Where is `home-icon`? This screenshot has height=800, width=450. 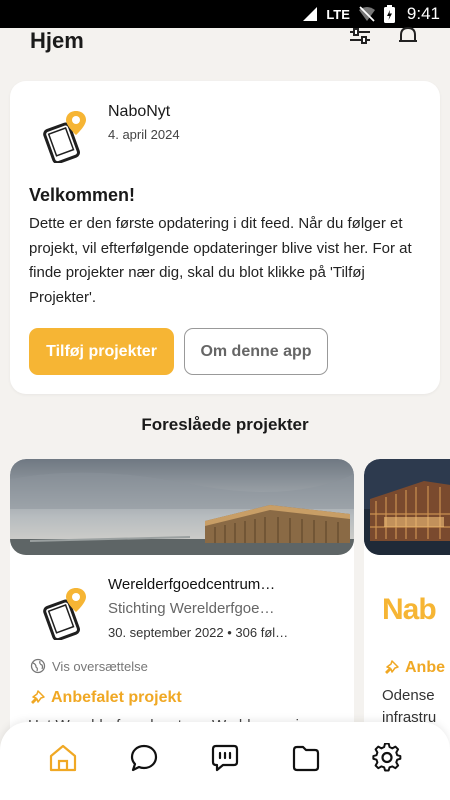 home-icon is located at coordinates (62, 758).